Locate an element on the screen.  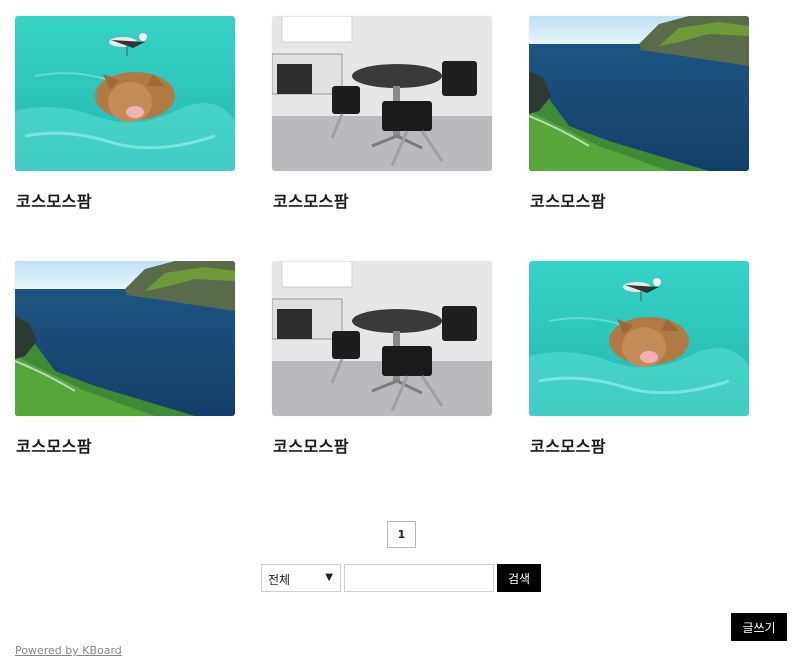
search-input is located at coordinates (419, 578).